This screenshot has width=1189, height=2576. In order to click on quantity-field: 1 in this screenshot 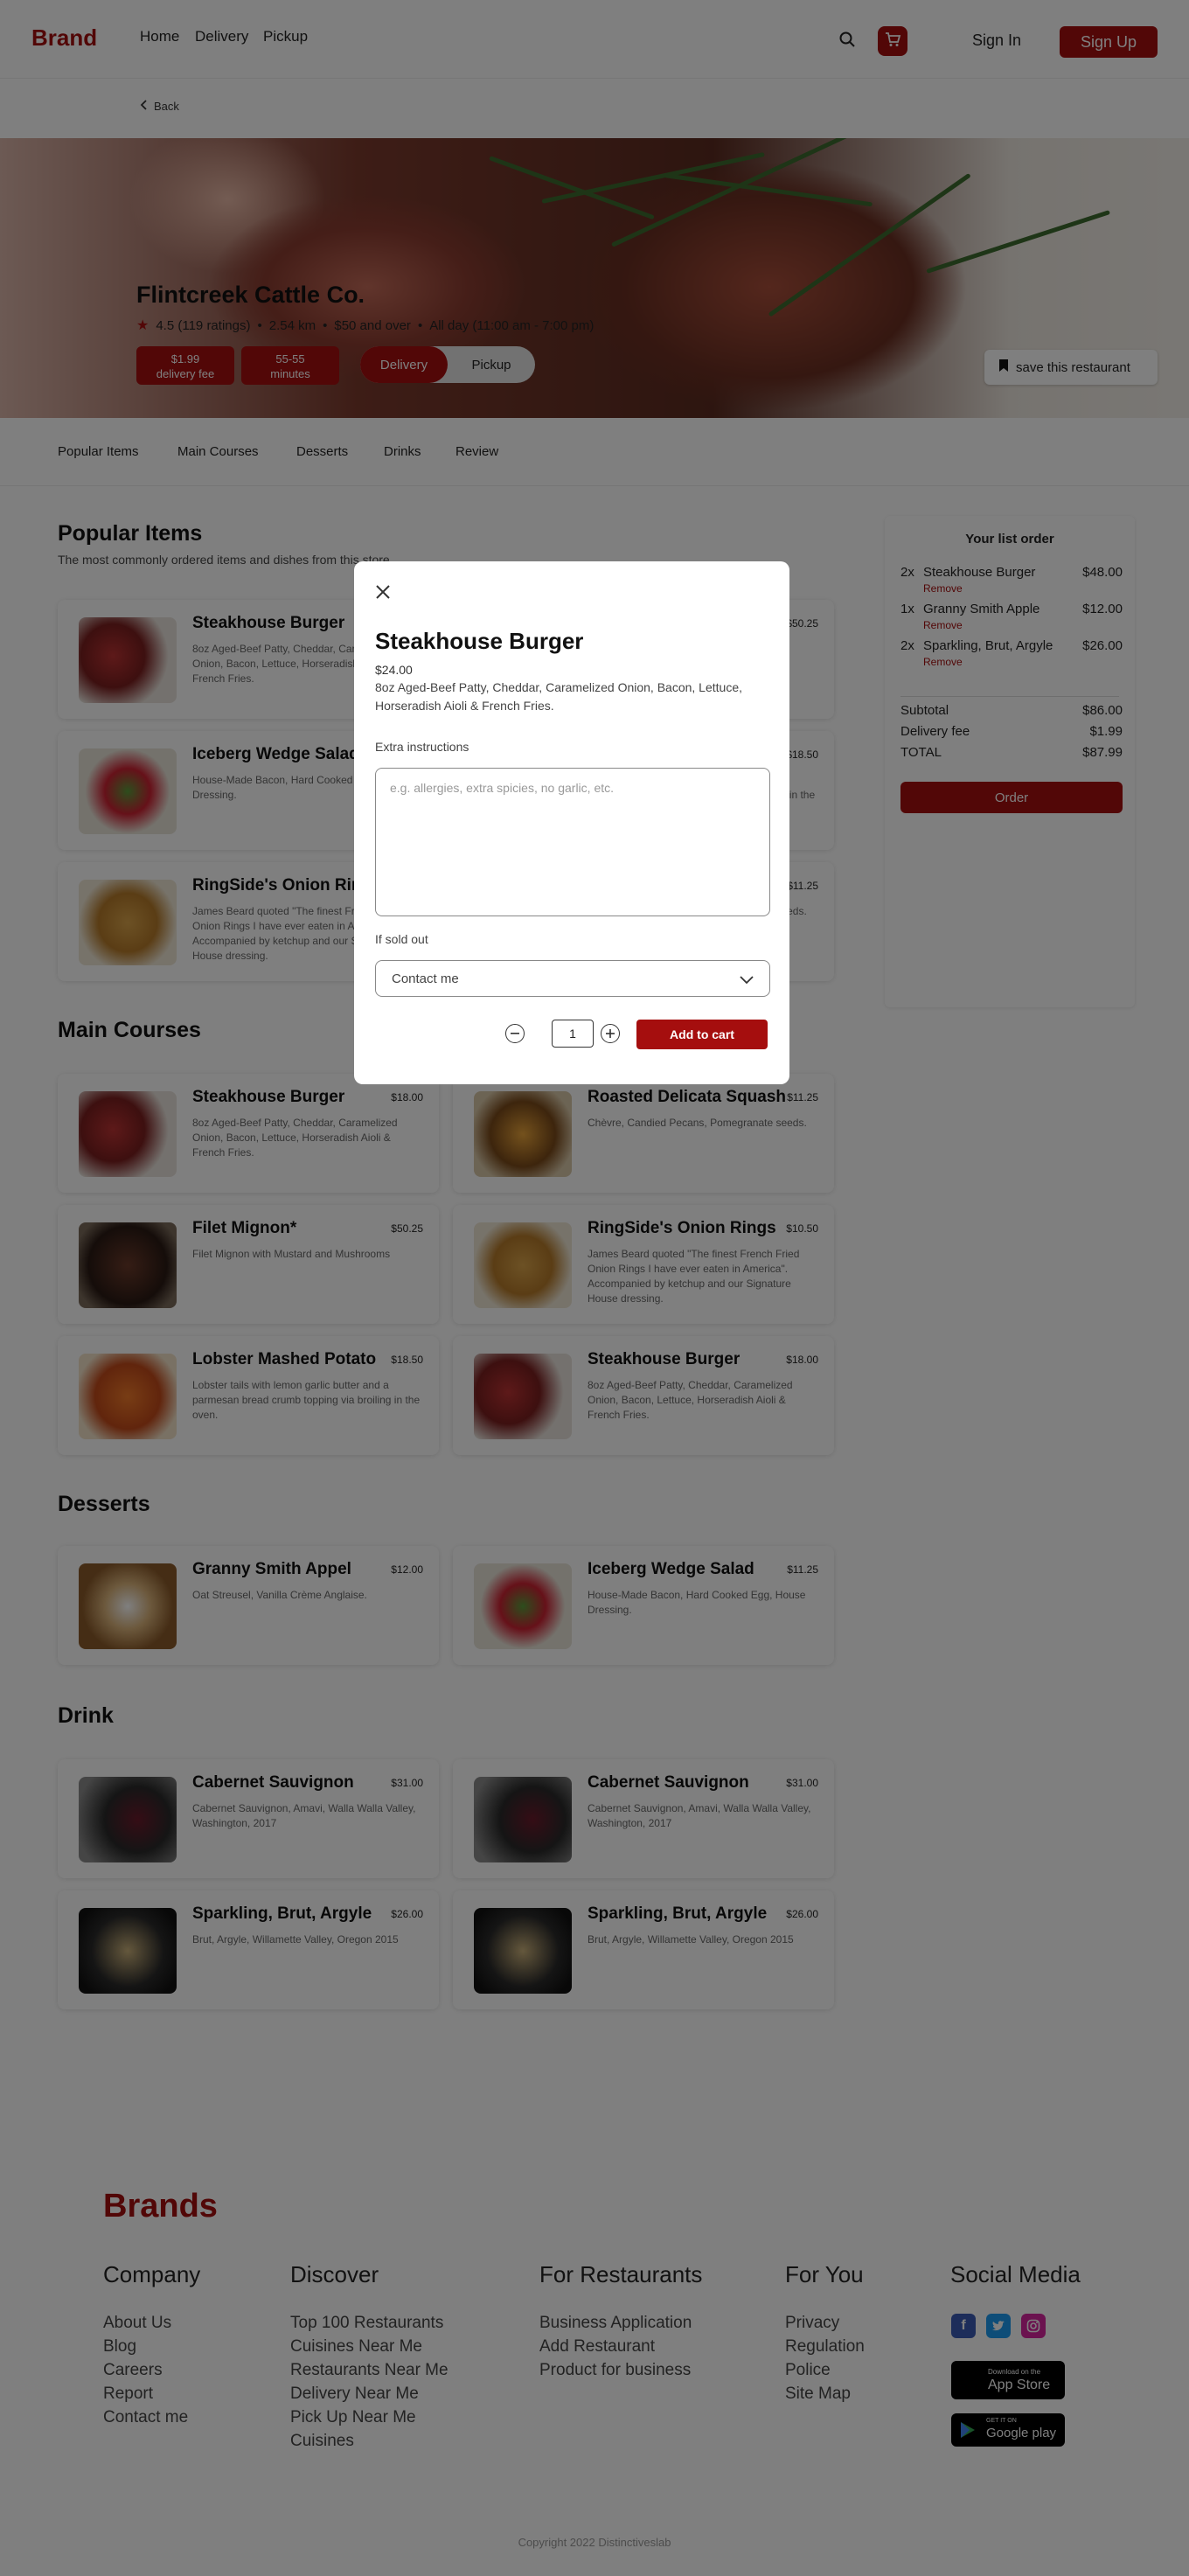, I will do `click(573, 1034)`.